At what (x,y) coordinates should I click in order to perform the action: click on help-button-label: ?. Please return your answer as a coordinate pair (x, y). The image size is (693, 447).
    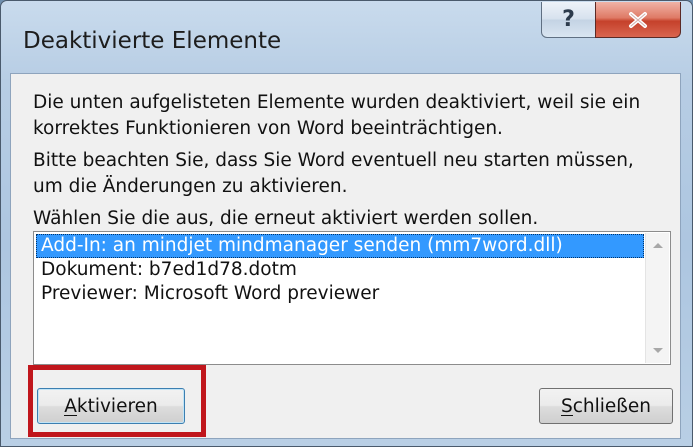
    Looking at the image, I should click on (568, 19).